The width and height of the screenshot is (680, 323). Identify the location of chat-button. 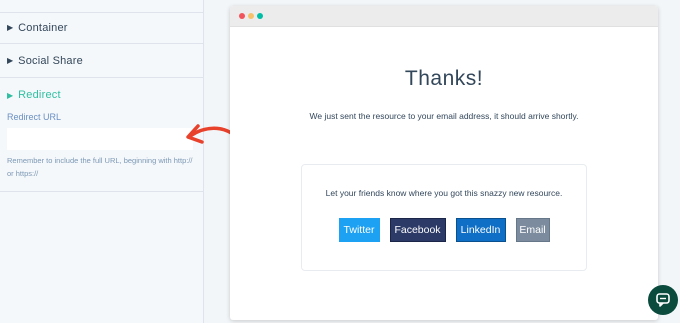
(663, 300).